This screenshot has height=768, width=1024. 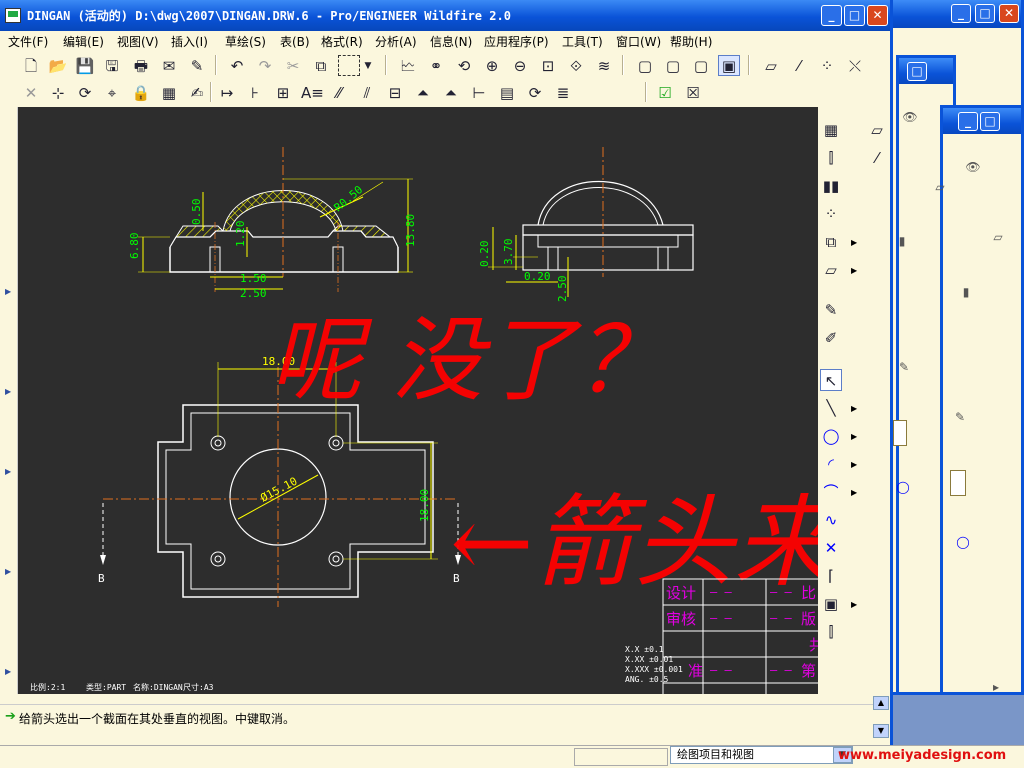 I want to click on dimension-icon: ↦, so click(x=227, y=92).